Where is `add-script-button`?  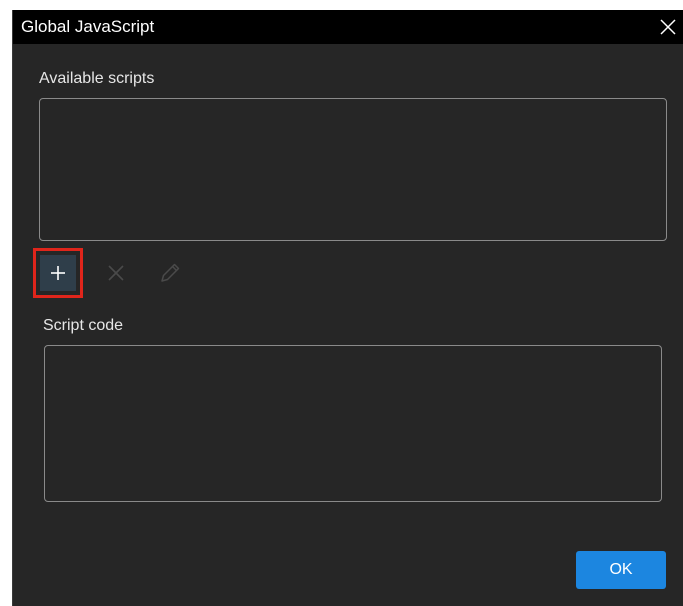 add-script-button is located at coordinates (58, 273).